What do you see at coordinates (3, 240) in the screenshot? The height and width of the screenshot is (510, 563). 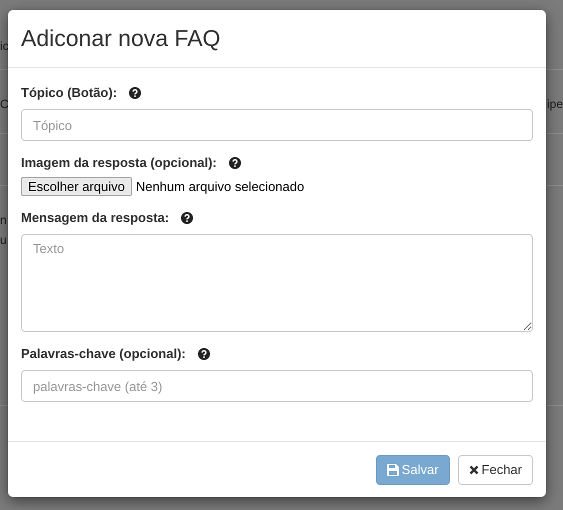 I see `background-text: u` at bounding box center [3, 240].